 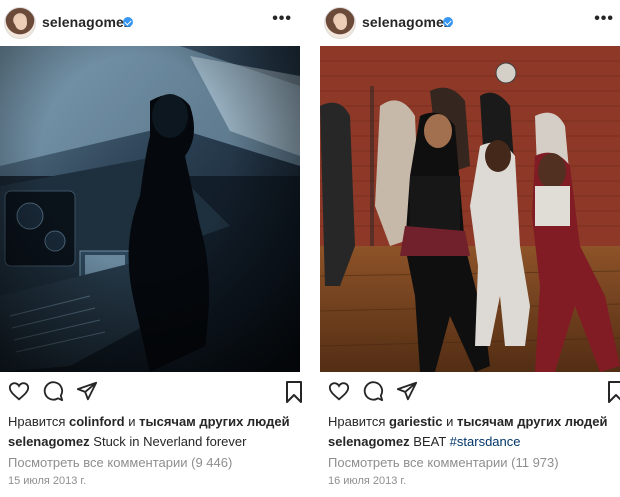 I want to click on post-date: 15 июля 2013 г., so click(x=47, y=481).